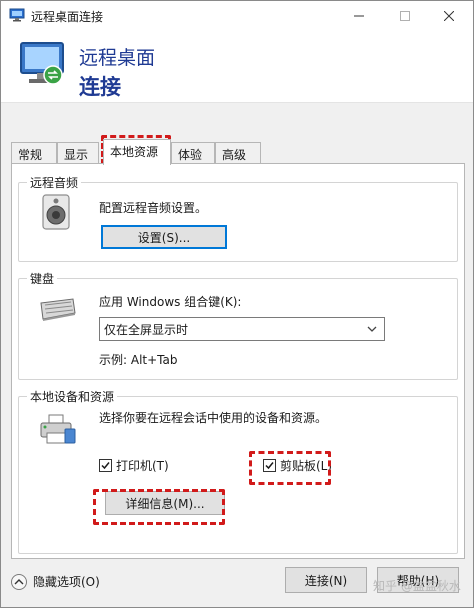 This screenshot has height=608, width=474. I want to click on printer-label: 打印机(T), so click(142, 466).